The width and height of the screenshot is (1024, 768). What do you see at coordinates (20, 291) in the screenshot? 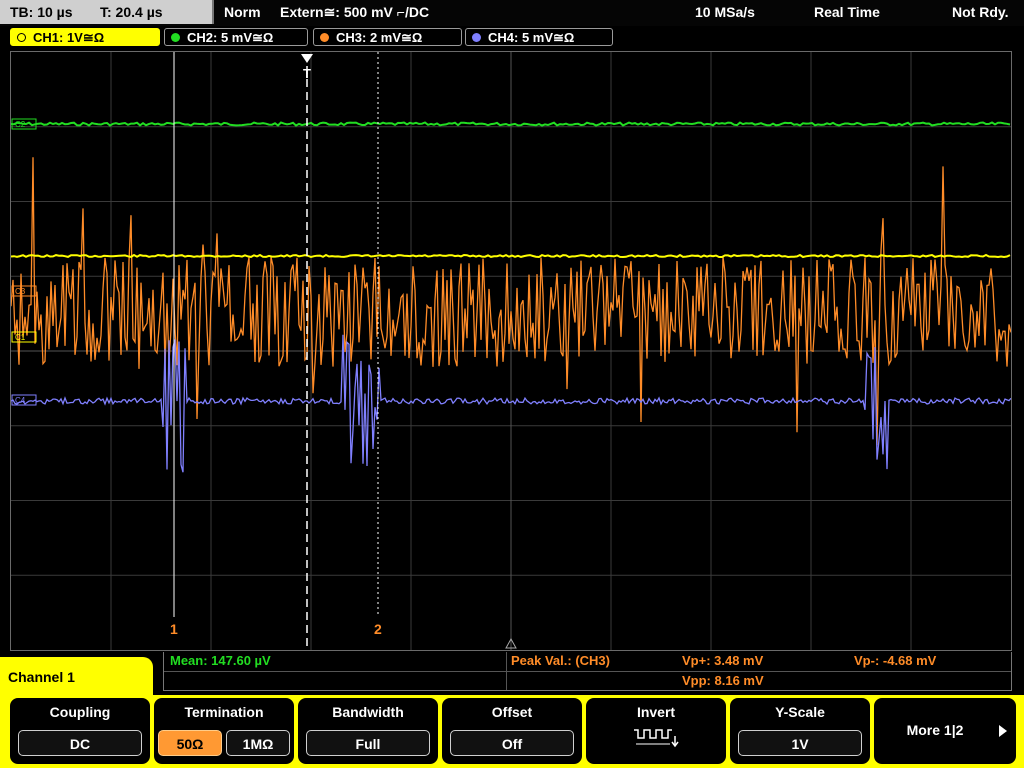
I see `ch3-marker-label: C3` at bounding box center [20, 291].